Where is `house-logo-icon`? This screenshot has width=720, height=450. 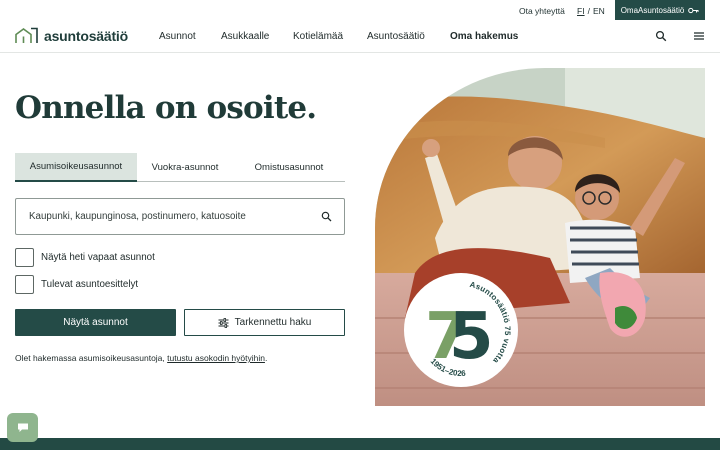 house-logo-icon is located at coordinates (26, 35).